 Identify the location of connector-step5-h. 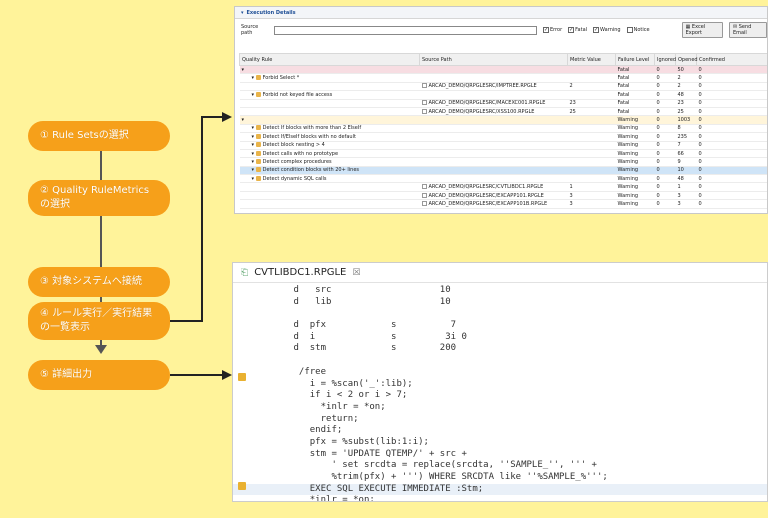
(196, 375).